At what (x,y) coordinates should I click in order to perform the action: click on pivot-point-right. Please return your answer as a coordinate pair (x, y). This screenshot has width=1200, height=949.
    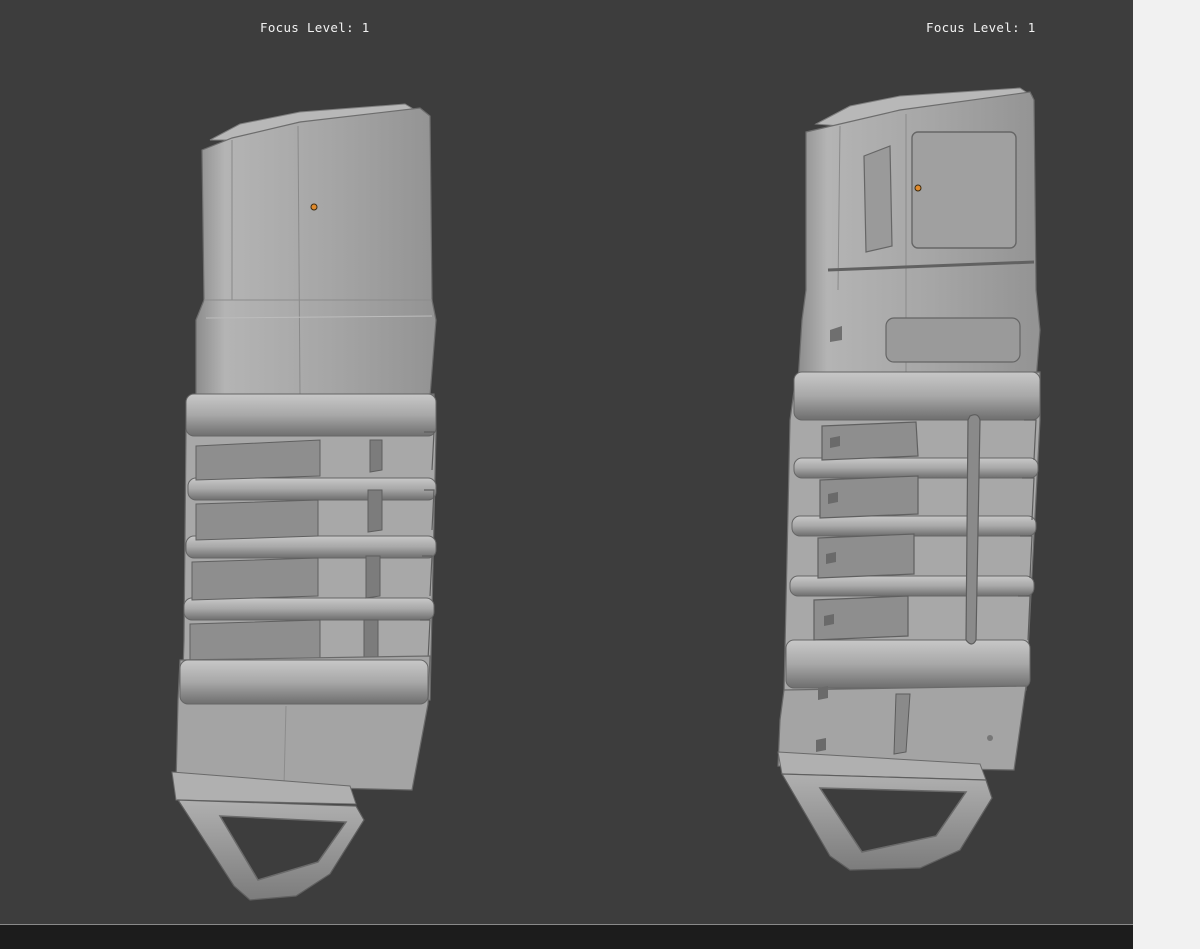
    Looking at the image, I should click on (918, 188).